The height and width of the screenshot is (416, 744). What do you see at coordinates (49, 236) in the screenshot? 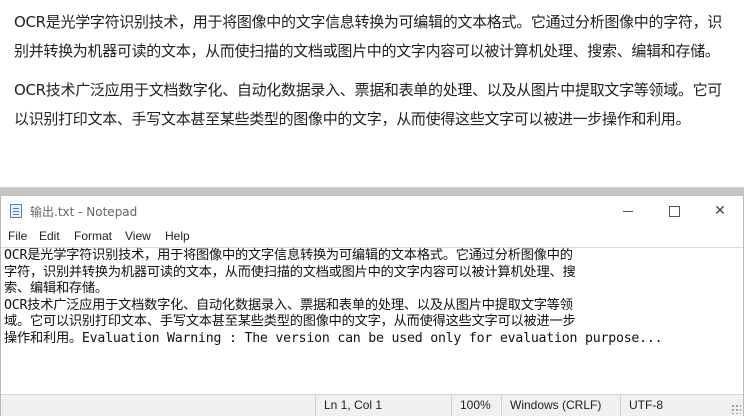
I see `menu-edit: Edit` at bounding box center [49, 236].